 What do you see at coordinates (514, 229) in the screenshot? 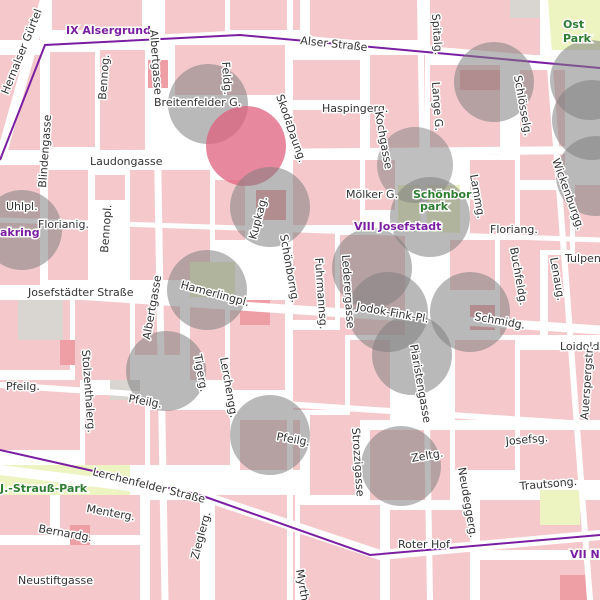
I see `street-label: Floriang.` at bounding box center [514, 229].